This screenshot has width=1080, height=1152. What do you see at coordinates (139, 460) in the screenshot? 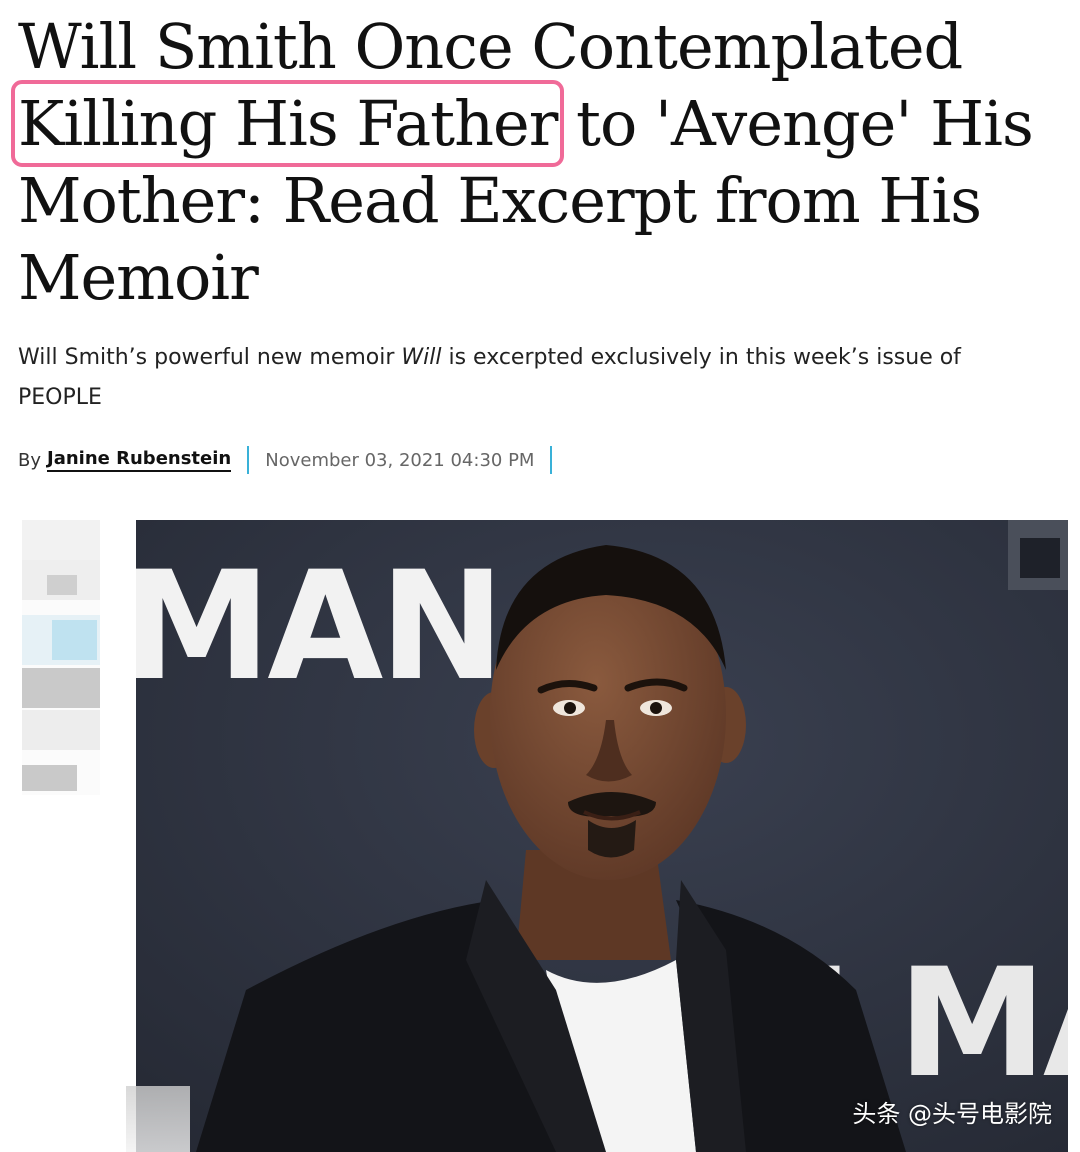
I see `author-link: Janine Rubenstein` at bounding box center [139, 460].